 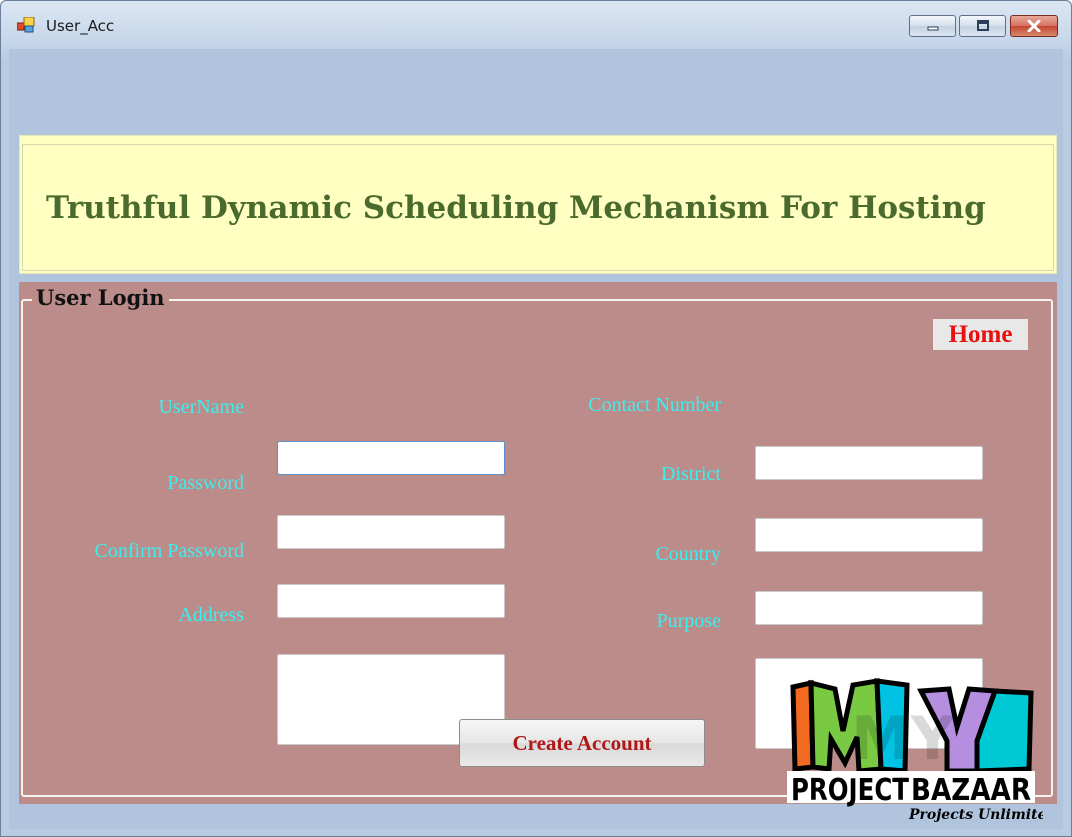 I want to click on window-title: User_Acc, so click(x=80, y=26).